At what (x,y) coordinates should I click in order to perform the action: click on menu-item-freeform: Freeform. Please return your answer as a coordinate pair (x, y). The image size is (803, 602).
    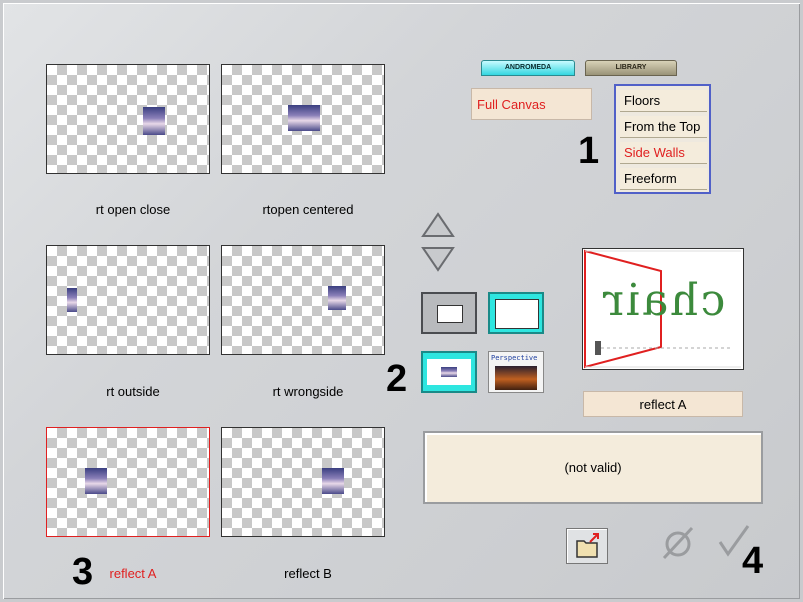
    Looking at the image, I should click on (663, 179).